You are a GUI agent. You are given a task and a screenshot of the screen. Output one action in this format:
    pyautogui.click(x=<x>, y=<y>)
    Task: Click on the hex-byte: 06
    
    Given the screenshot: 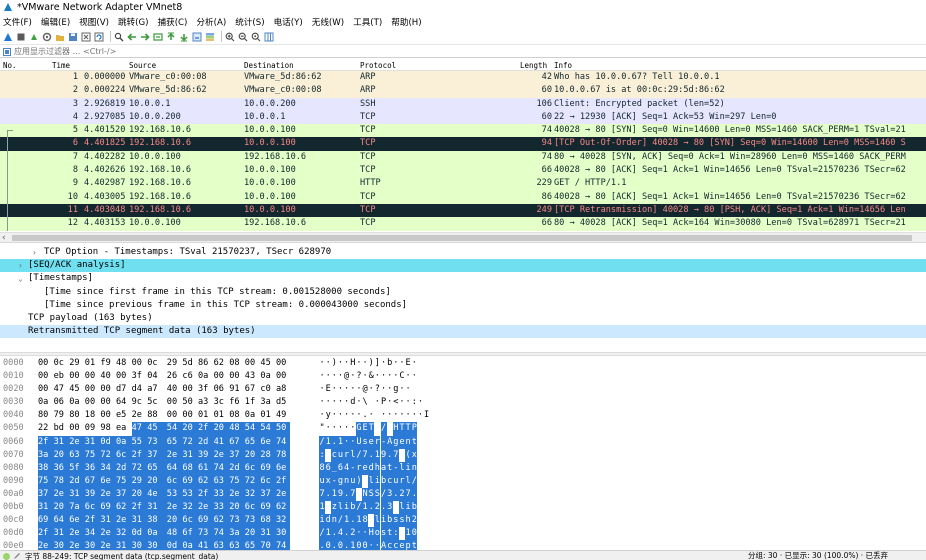 What is the action you would take?
    pyautogui.click(x=61, y=402)
    